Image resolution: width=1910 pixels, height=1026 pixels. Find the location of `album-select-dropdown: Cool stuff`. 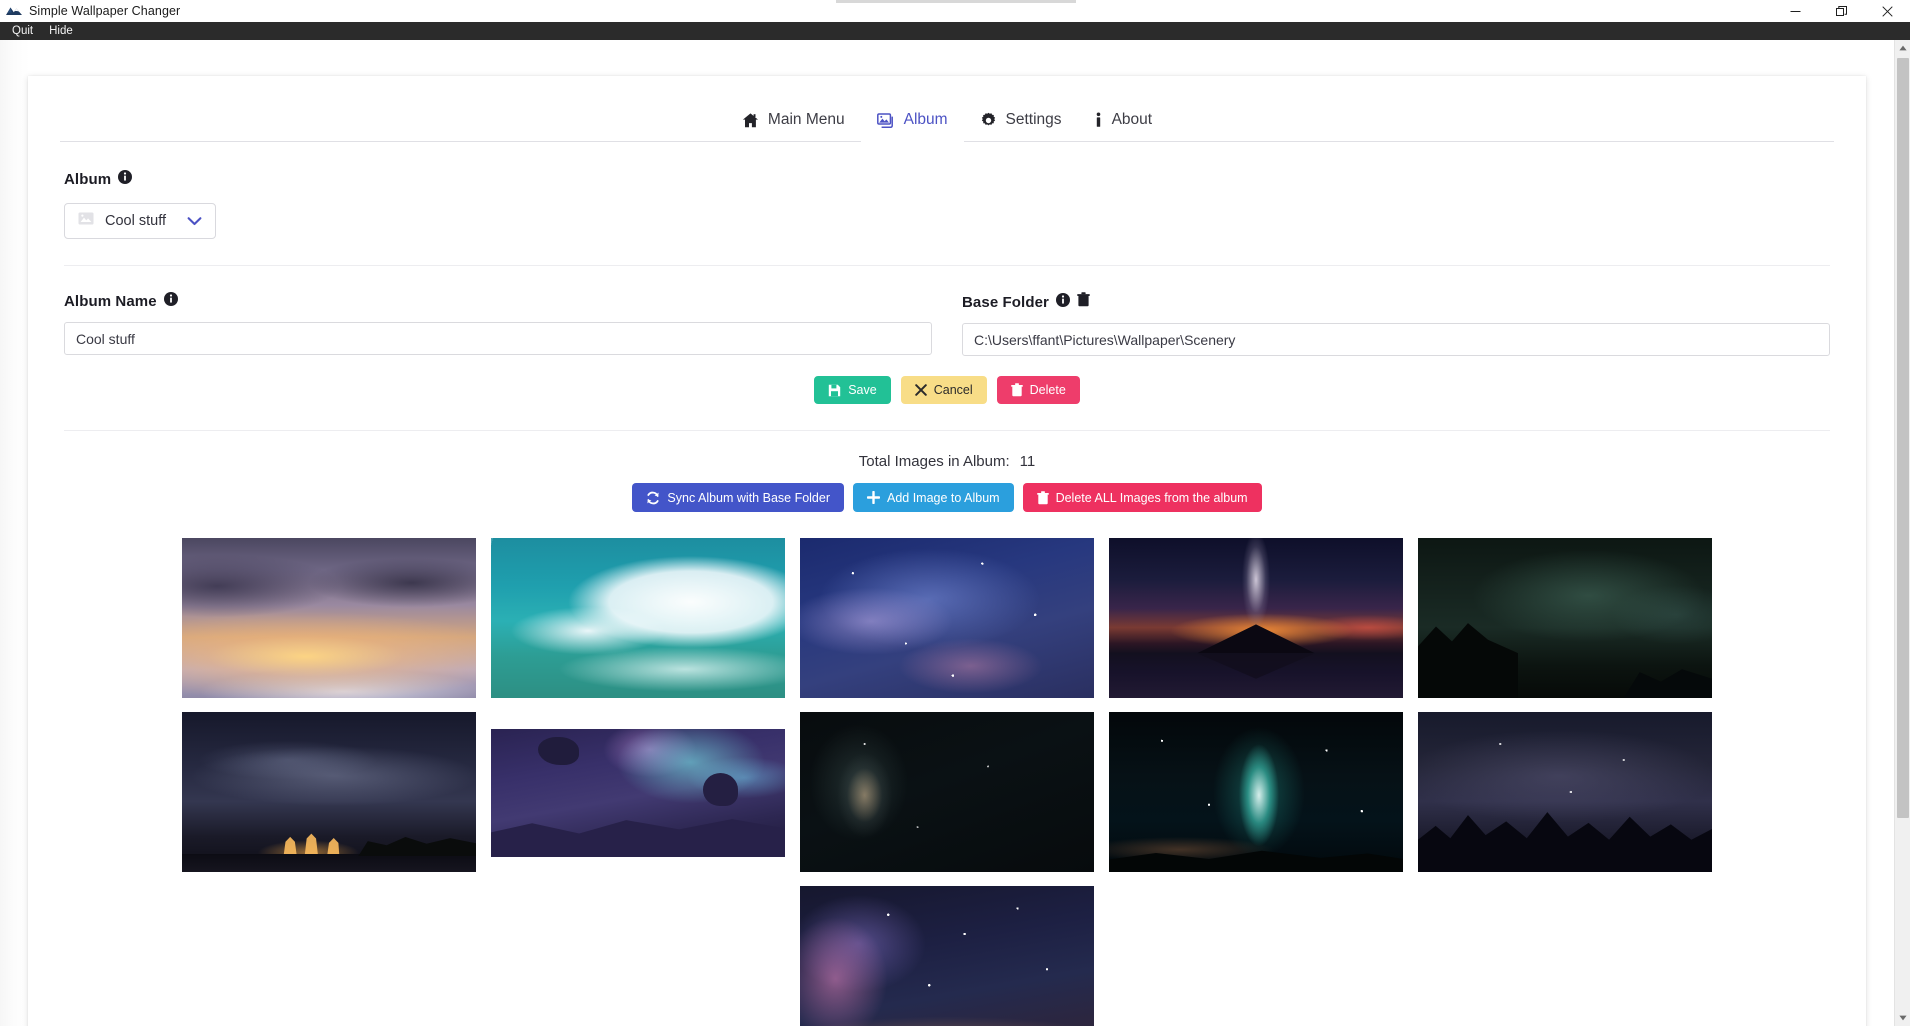

album-select-dropdown: Cool stuff is located at coordinates (140, 221).